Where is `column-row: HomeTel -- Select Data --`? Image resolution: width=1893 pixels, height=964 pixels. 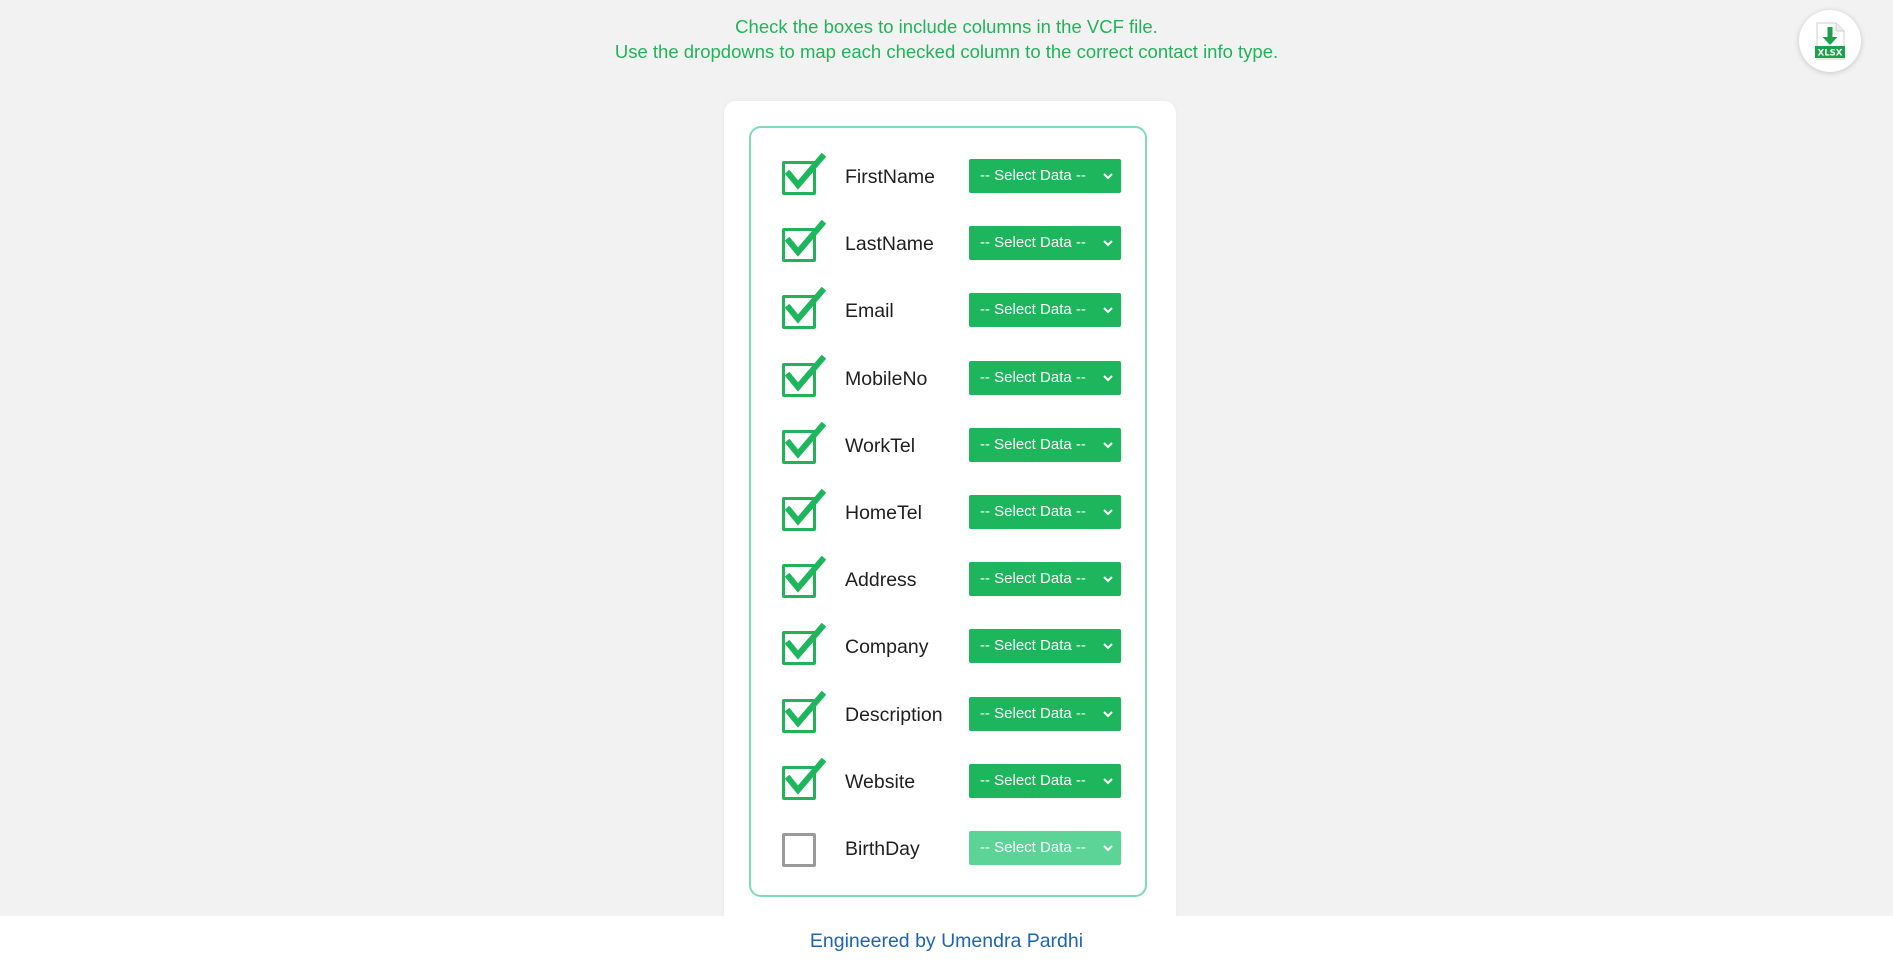 column-row: HomeTel -- Select Data -- is located at coordinates (948, 511).